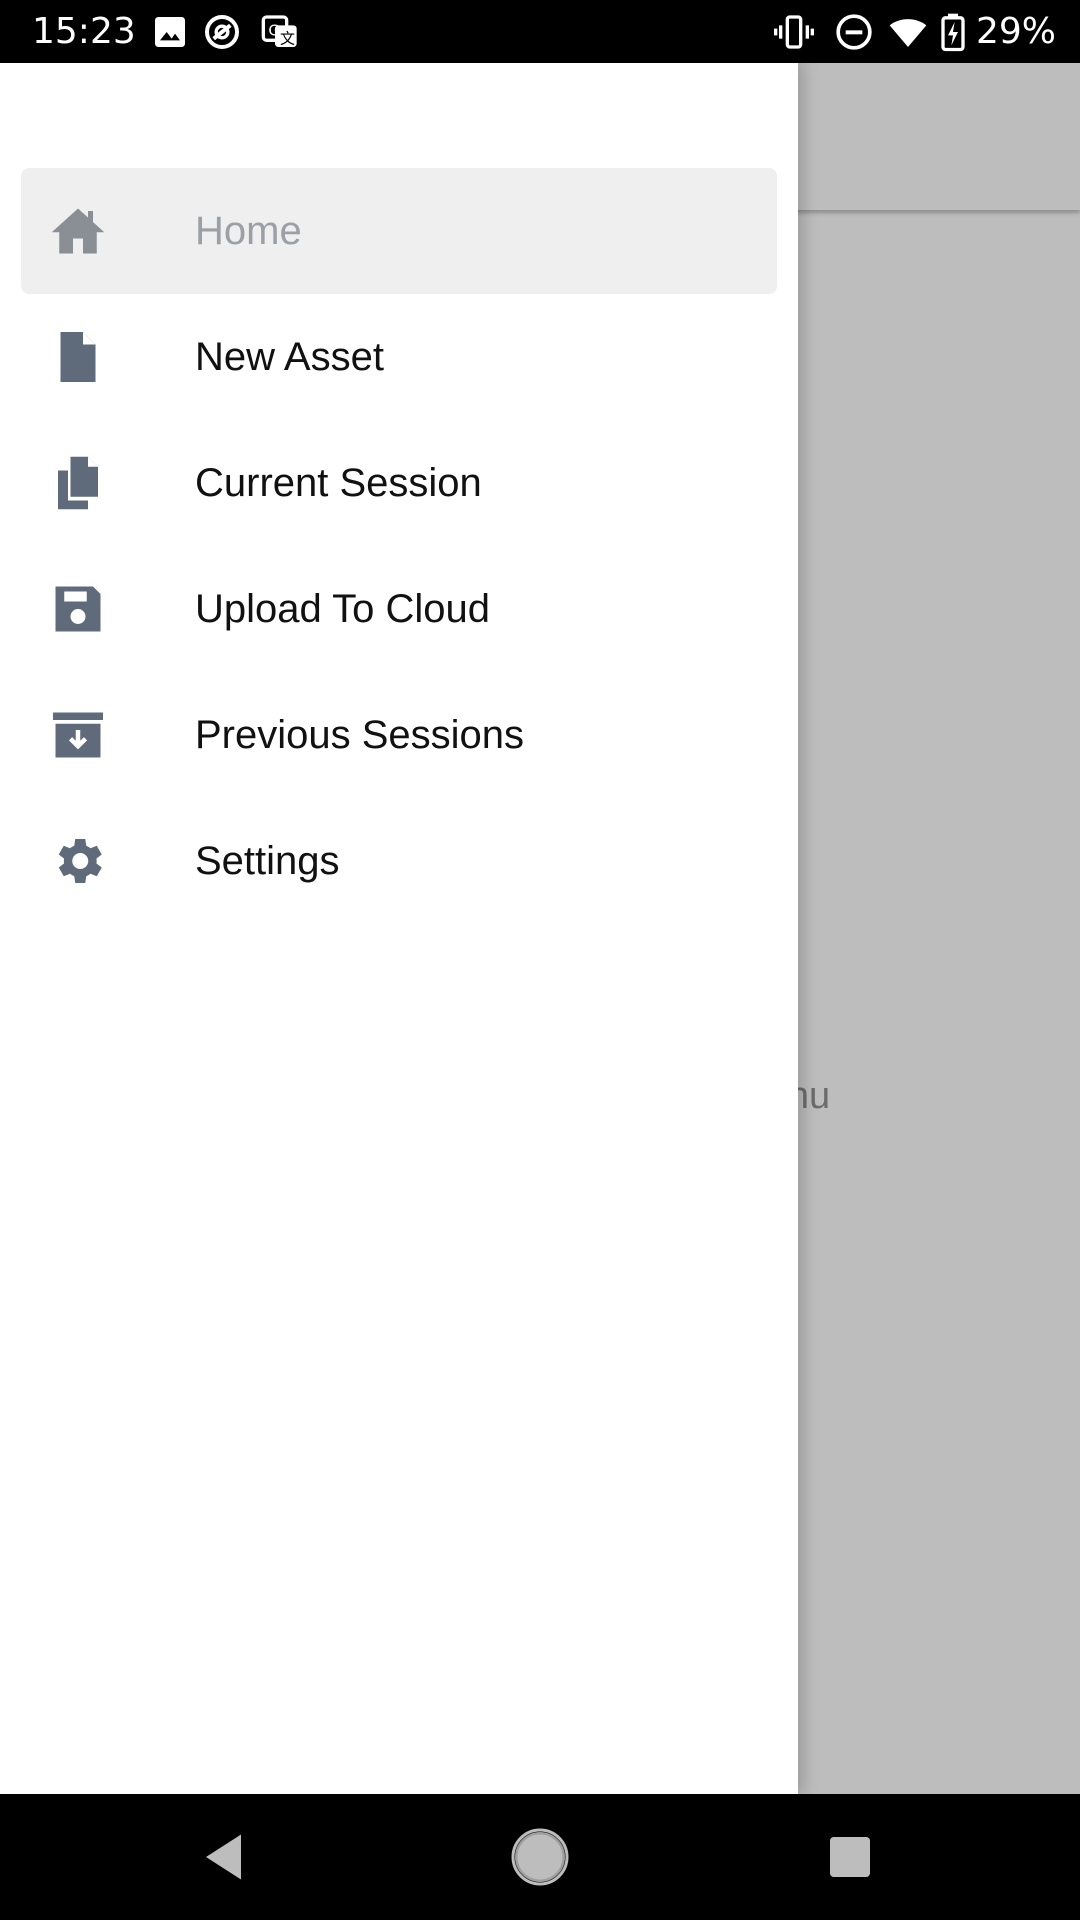 This screenshot has height=1920, width=1080. I want to click on svg-text: 文, so click(287, 39).